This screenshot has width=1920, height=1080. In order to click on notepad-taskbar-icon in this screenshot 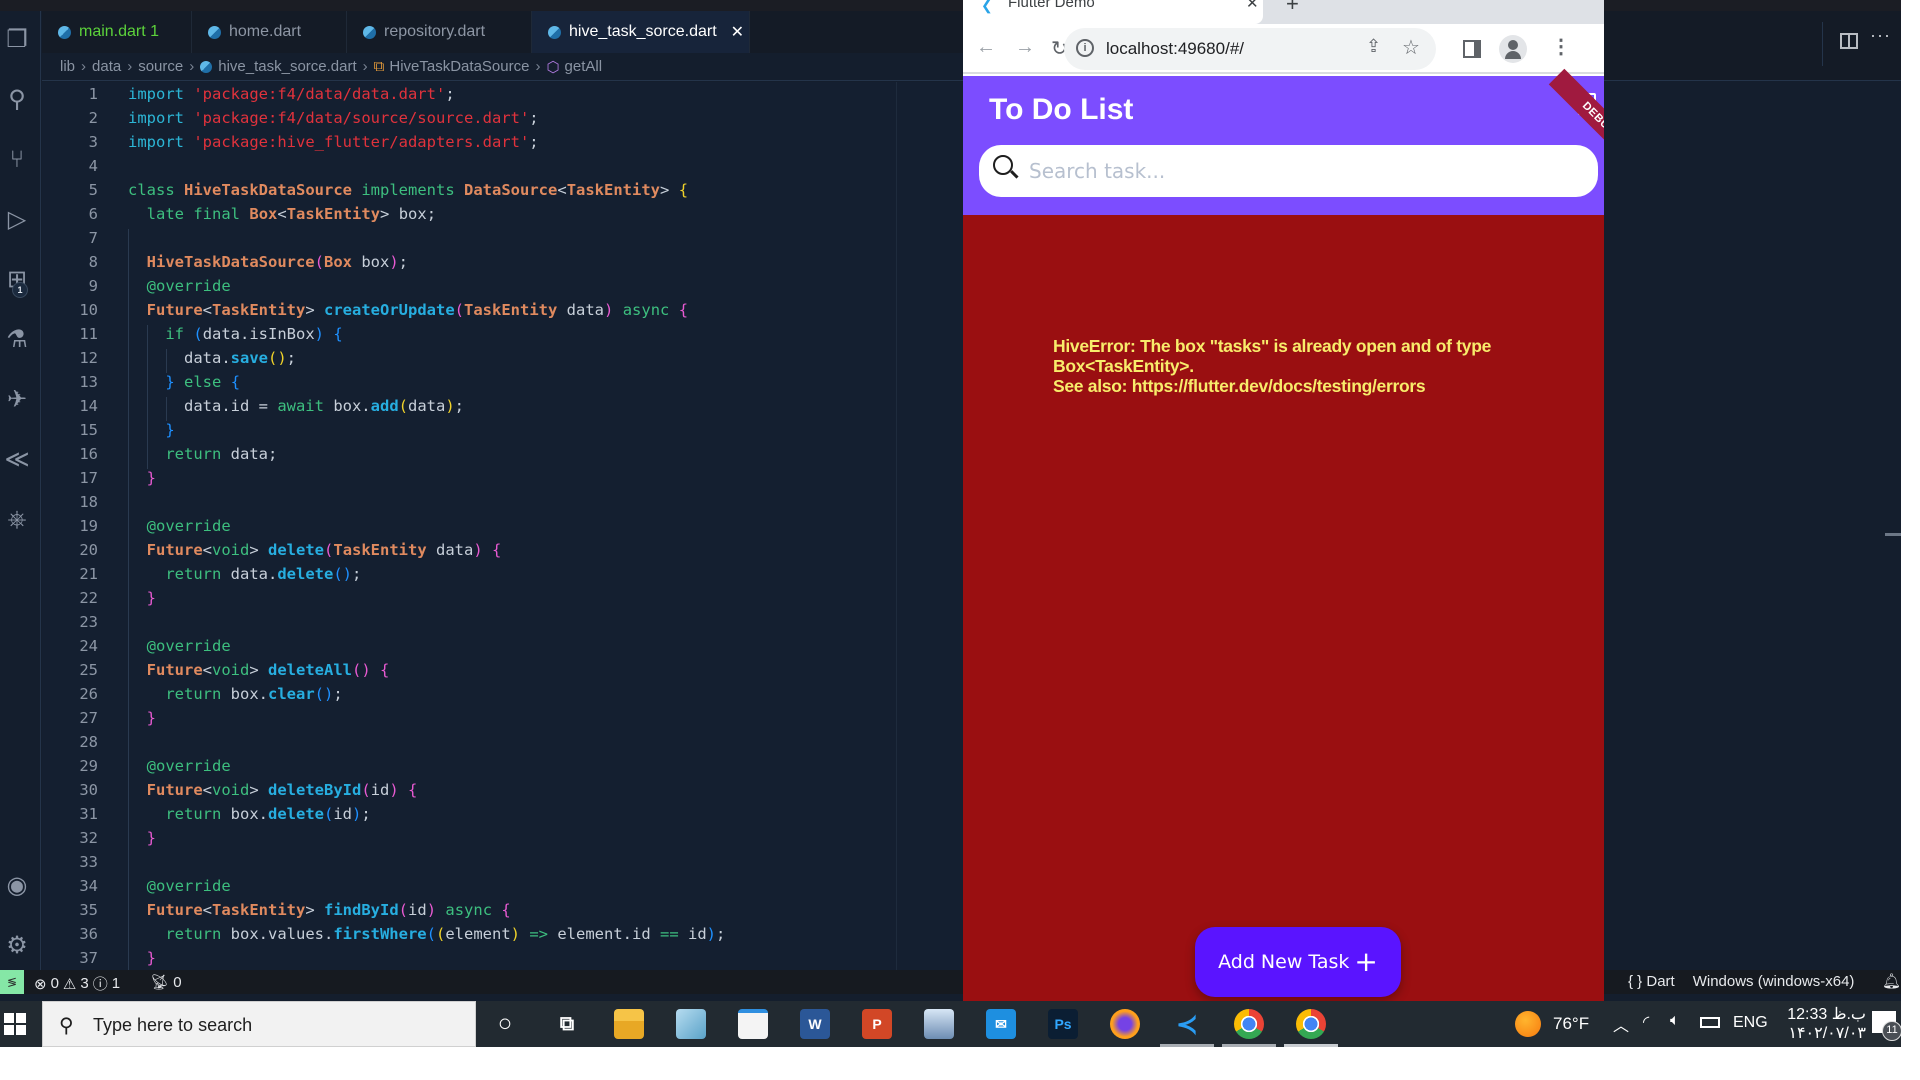, I will do `click(691, 1024)`.